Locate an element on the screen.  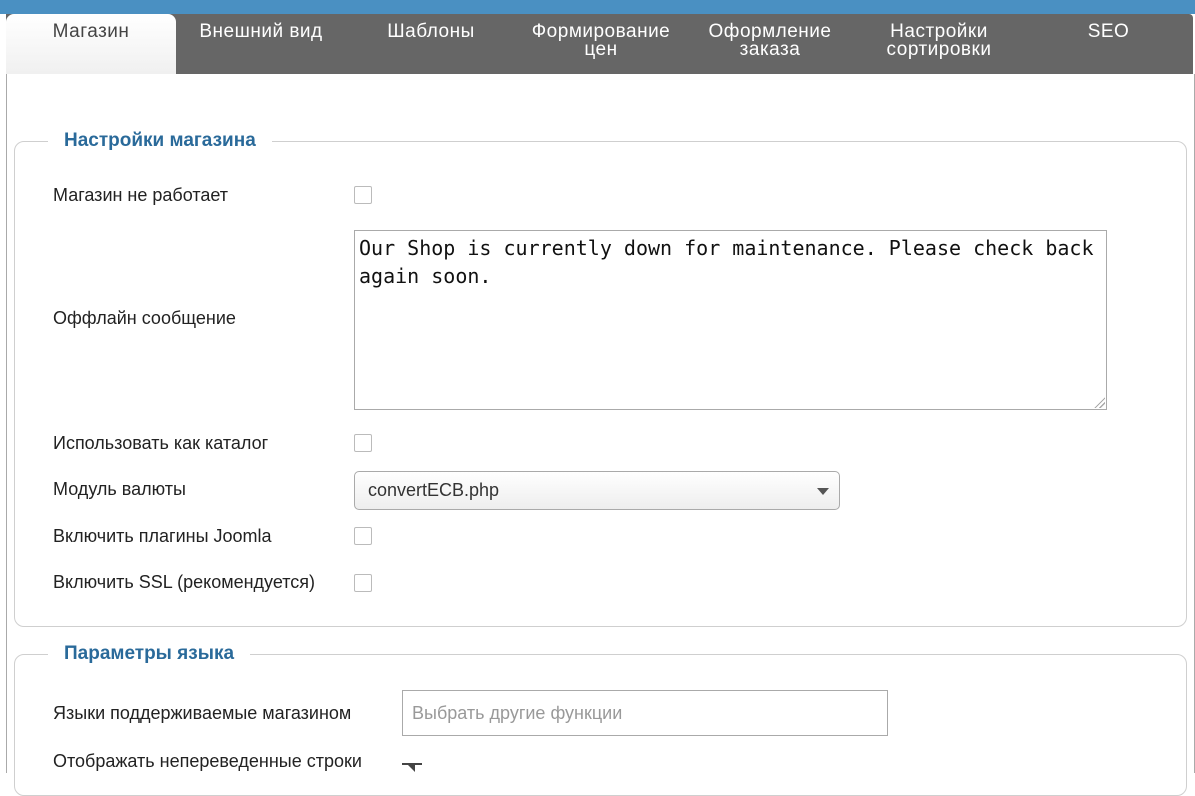
use-as-catalog-label: Использовать как каталог is located at coordinates (161, 443).